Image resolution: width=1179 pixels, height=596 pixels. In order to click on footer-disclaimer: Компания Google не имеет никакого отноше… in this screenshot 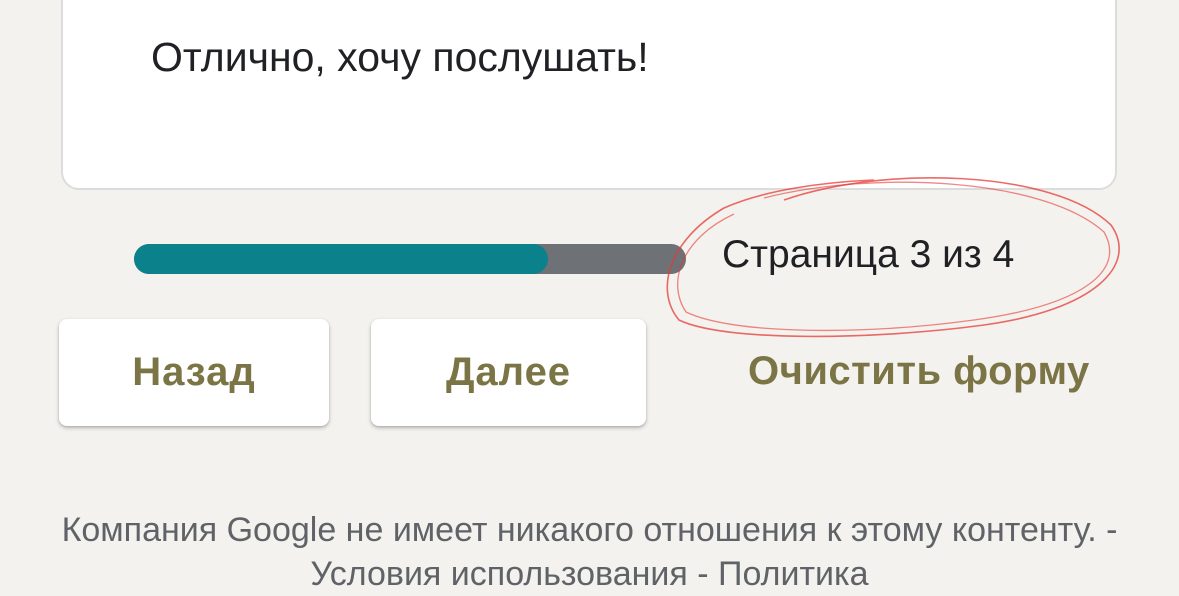, I will do `click(579, 530)`.